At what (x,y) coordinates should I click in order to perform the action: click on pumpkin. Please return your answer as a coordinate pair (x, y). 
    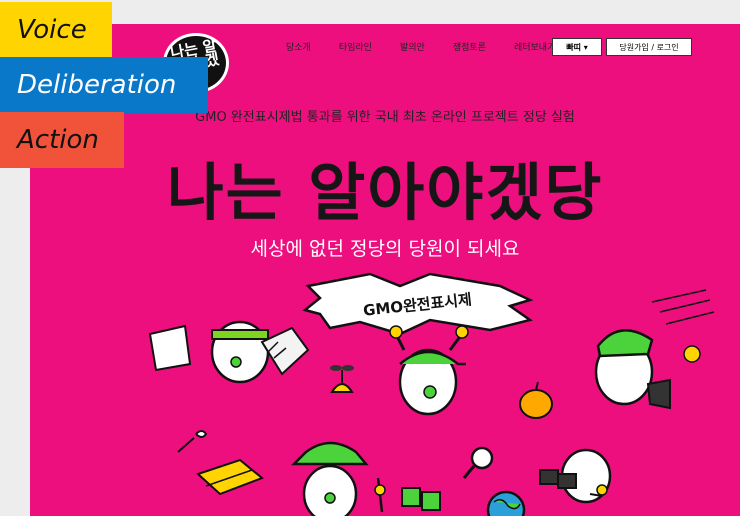
    Looking at the image, I should click on (536, 400).